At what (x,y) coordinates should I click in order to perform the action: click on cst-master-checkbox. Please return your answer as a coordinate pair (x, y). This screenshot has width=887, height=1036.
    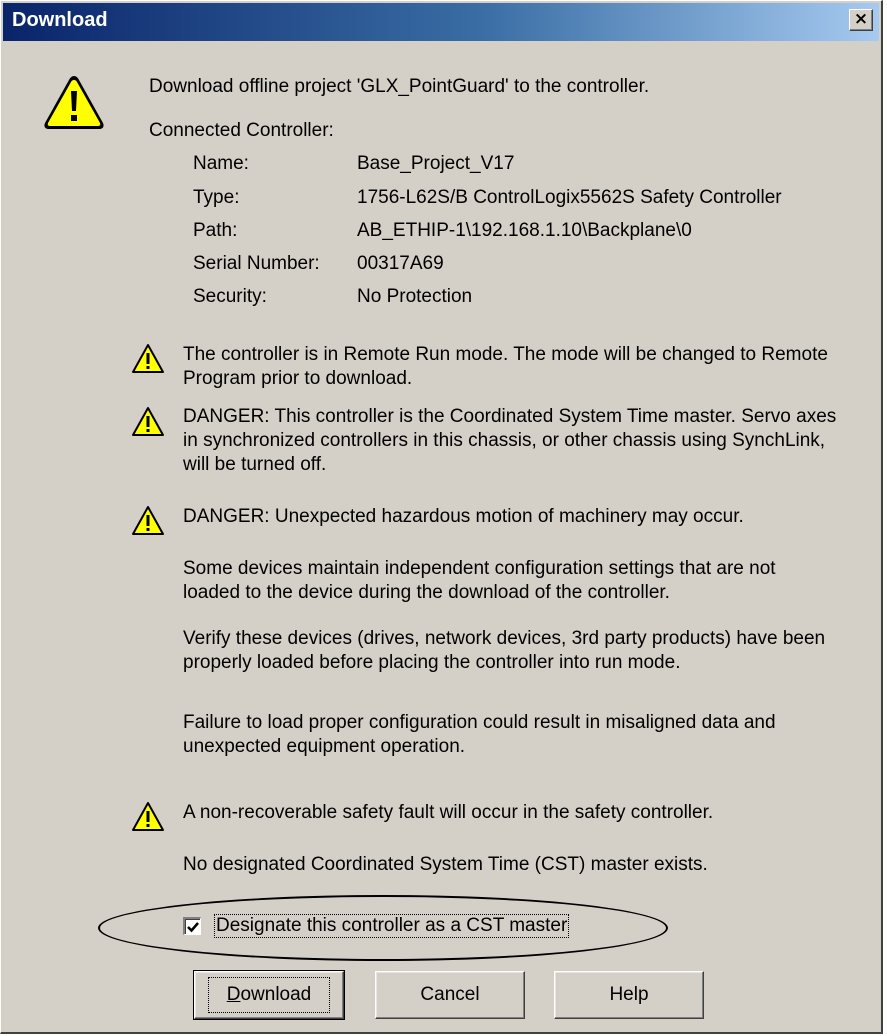
    Looking at the image, I should click on (192, 926).